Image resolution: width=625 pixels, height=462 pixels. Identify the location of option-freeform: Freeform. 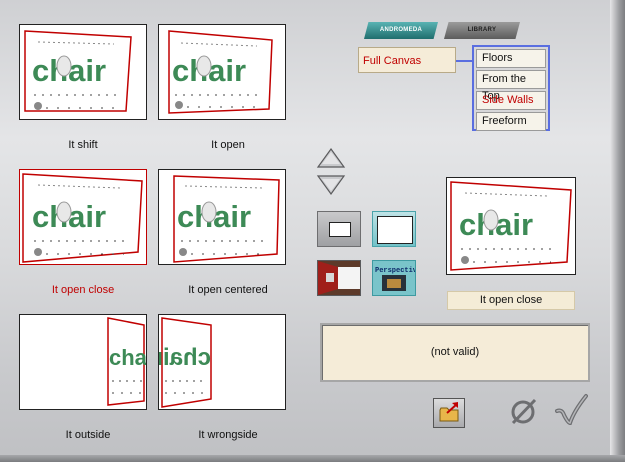
(511, 121).